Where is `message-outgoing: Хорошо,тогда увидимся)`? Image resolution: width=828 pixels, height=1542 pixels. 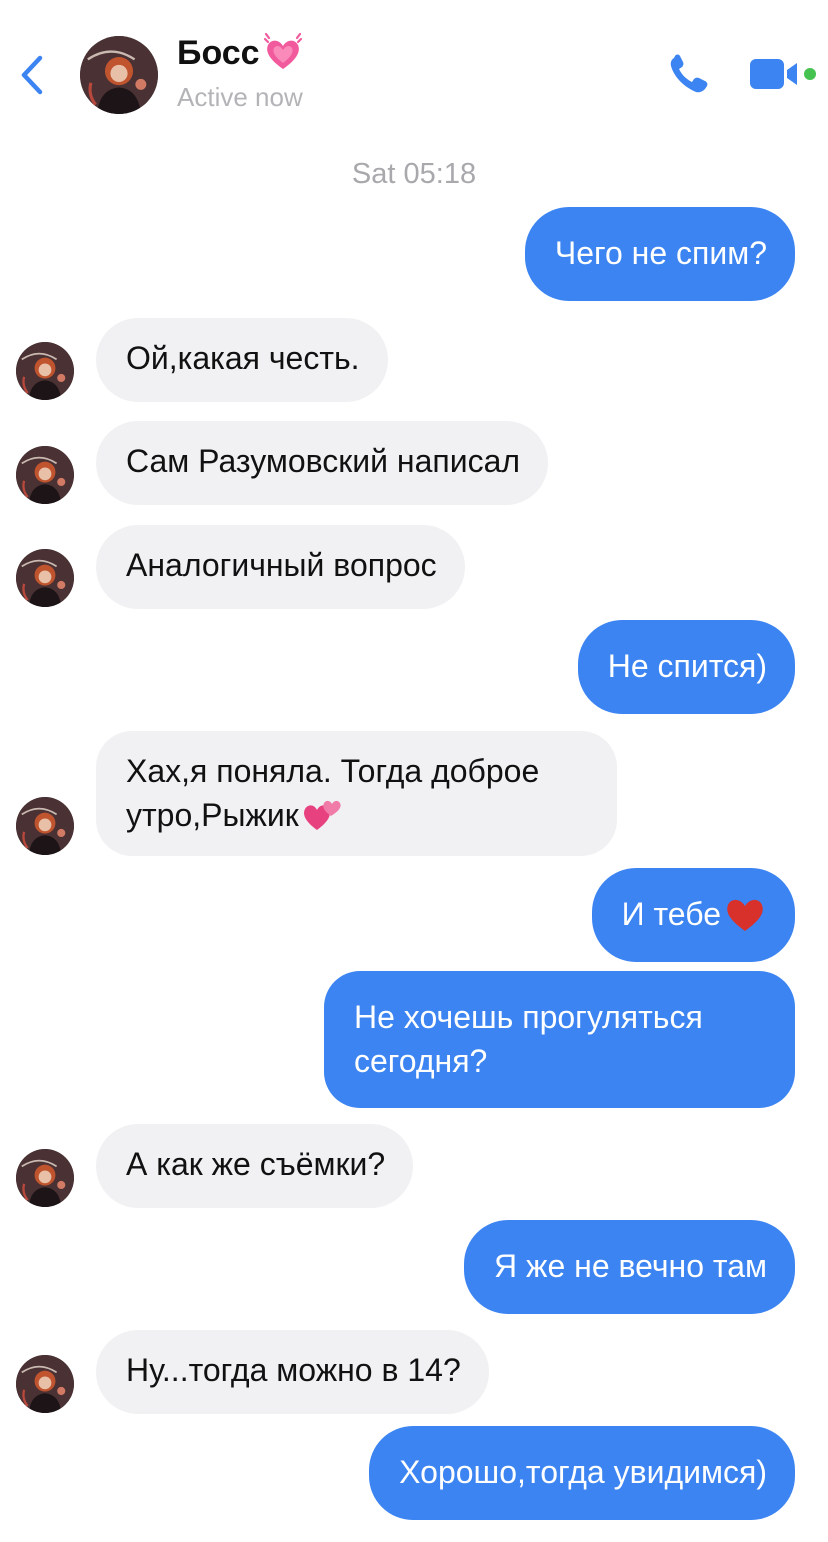
message-outgoing: Хорошо,тогда увидимся) is located at coordinates (582, 1473).